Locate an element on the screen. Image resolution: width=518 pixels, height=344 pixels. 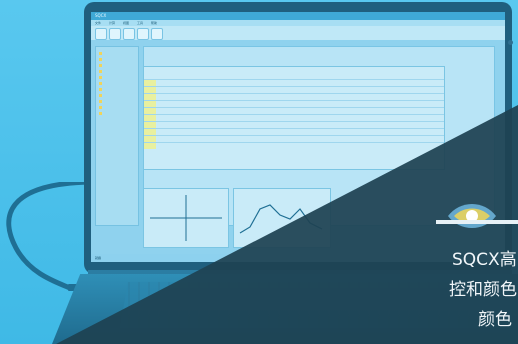
save-icon is located at coordinates (115, 34).